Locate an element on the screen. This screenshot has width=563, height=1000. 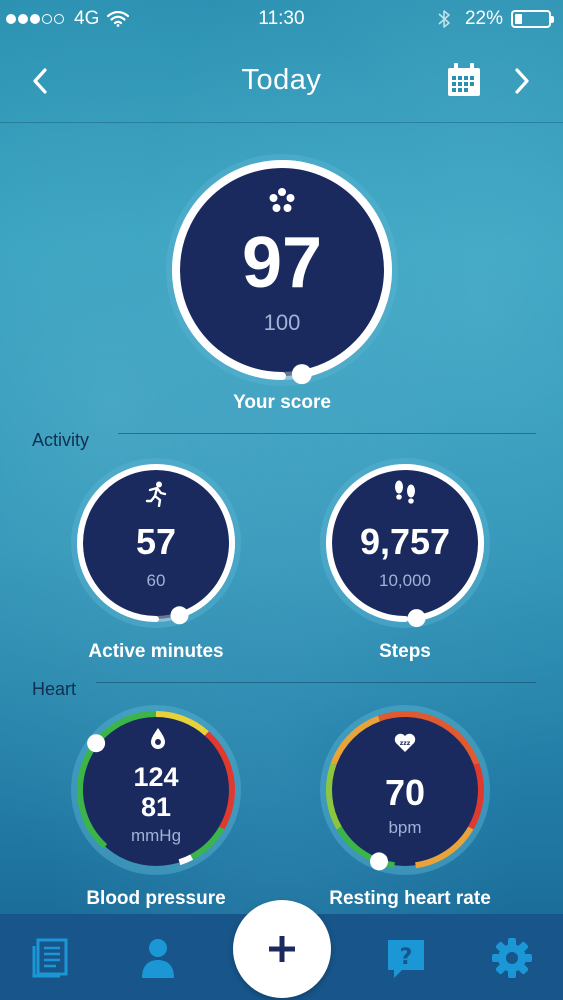
steps-ring: 9,757 10,000 is located at coordinates (405, 543).